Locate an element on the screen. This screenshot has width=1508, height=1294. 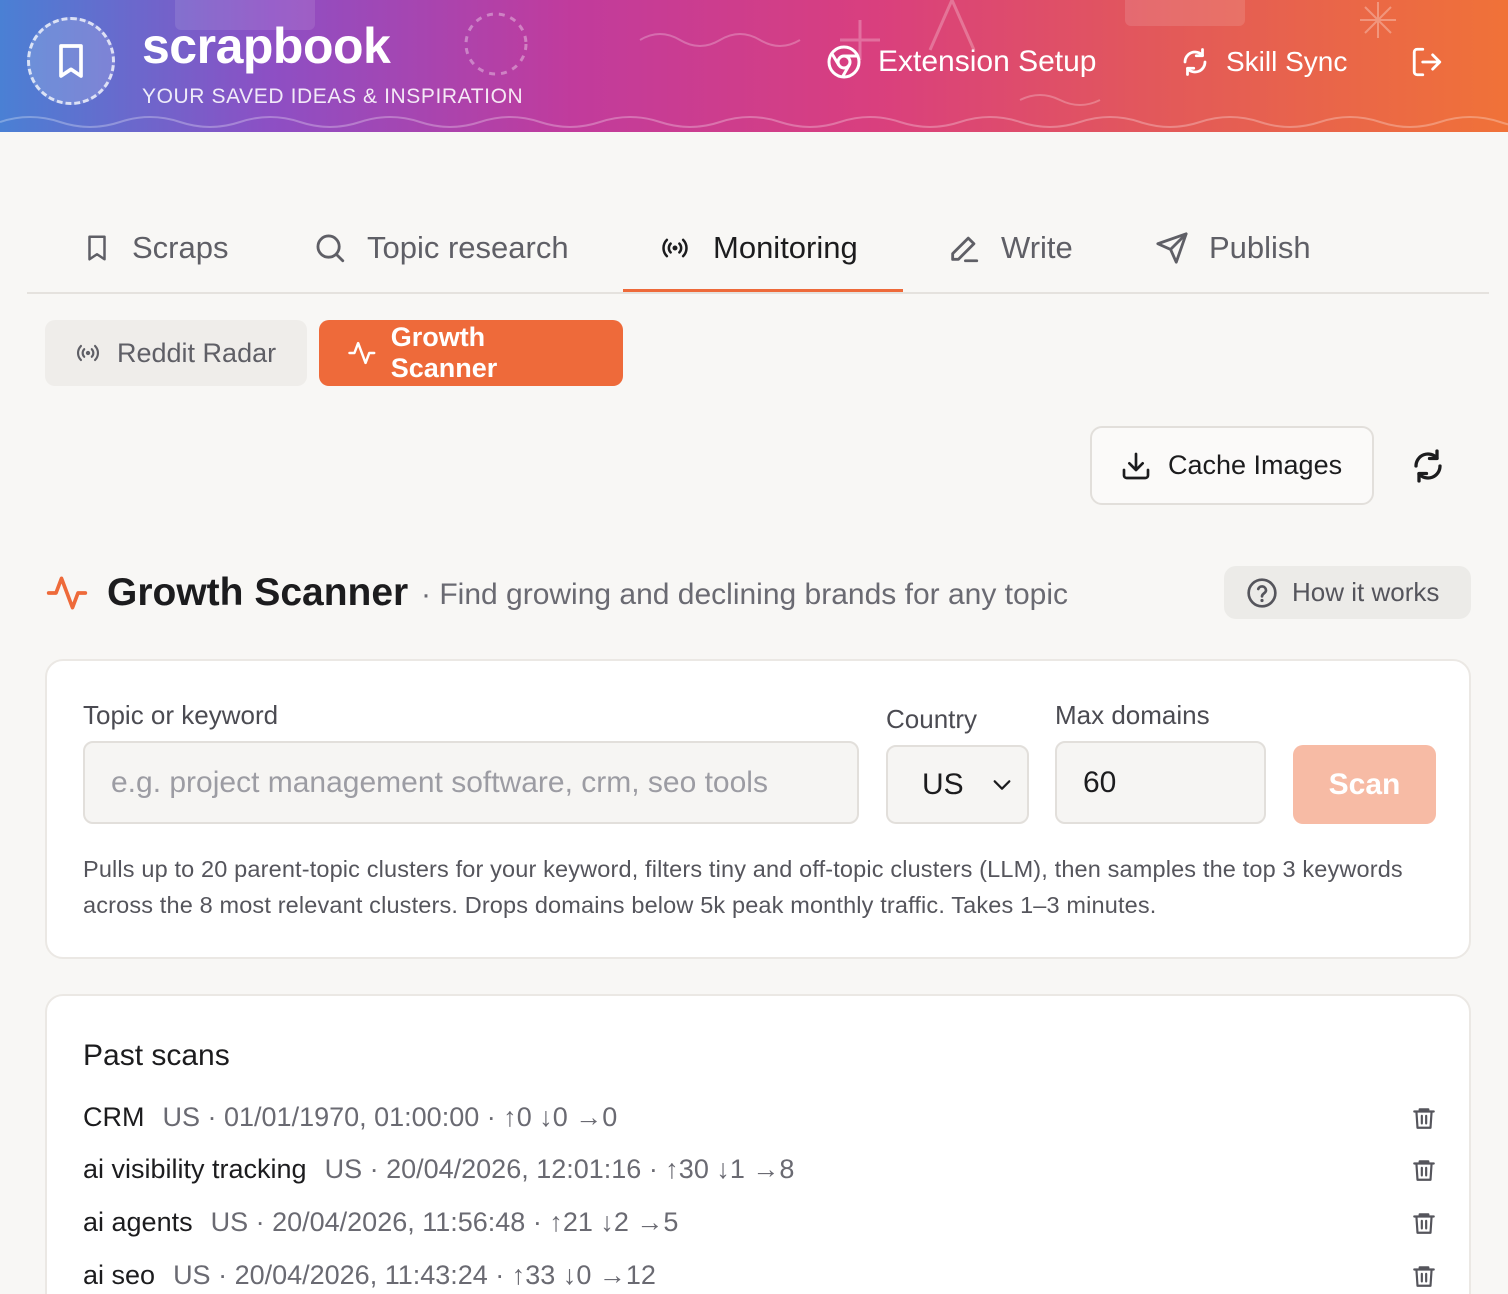
past-scan-row: CRM US · 01/01/1970, 01:00:00 · ↑0 ↓0 →0 is located at coordinates (761, 1117).